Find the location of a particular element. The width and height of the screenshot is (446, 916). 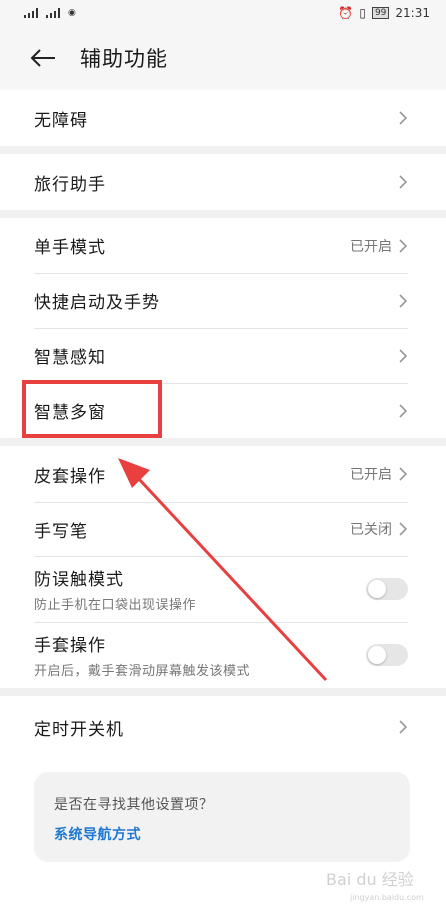

status-bar: ◉ ⏰ ▯ 99 21:31 is located at coordinates (223, 13).